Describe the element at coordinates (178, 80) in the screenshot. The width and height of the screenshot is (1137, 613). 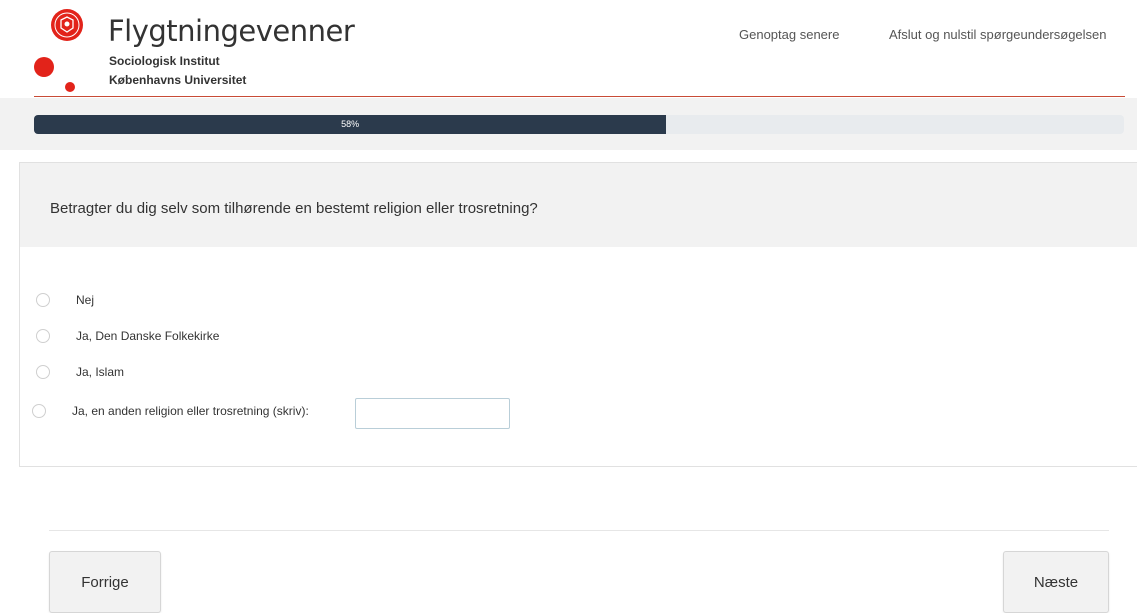
I see `site-subtitle-university: Københavns Universitet` at that location.